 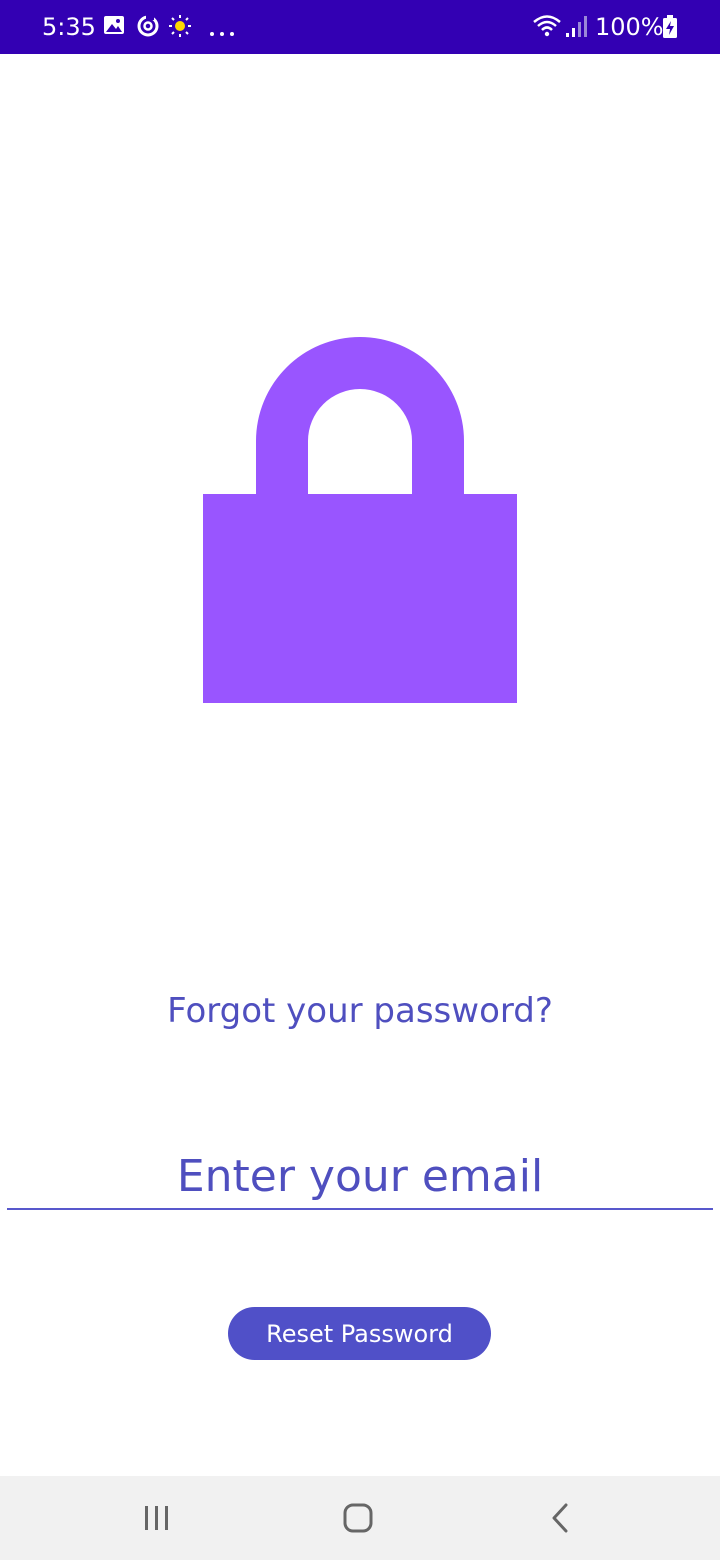 What do you see at coordinates (222, 33) in the screenshot?
I see `more-dots-icon` at bounding box center [222, 33].